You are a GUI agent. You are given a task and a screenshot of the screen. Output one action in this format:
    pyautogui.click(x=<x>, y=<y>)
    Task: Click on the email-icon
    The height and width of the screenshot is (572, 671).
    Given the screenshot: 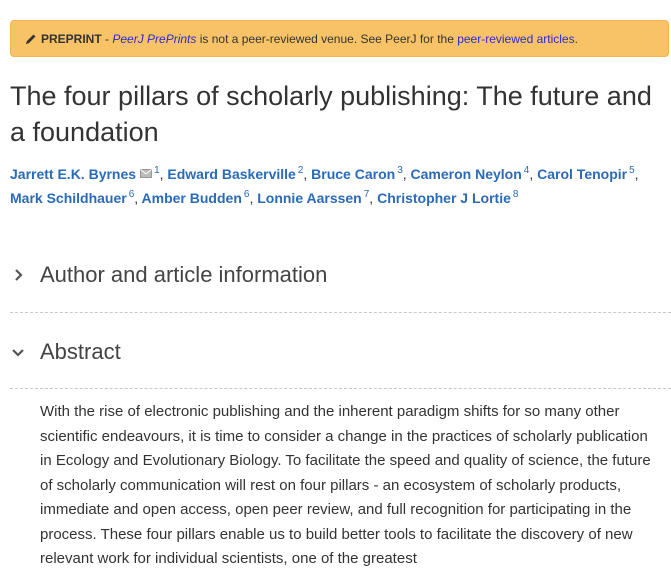 What is the action you would take?
    pyautogui.click(x=146, y=173)
    